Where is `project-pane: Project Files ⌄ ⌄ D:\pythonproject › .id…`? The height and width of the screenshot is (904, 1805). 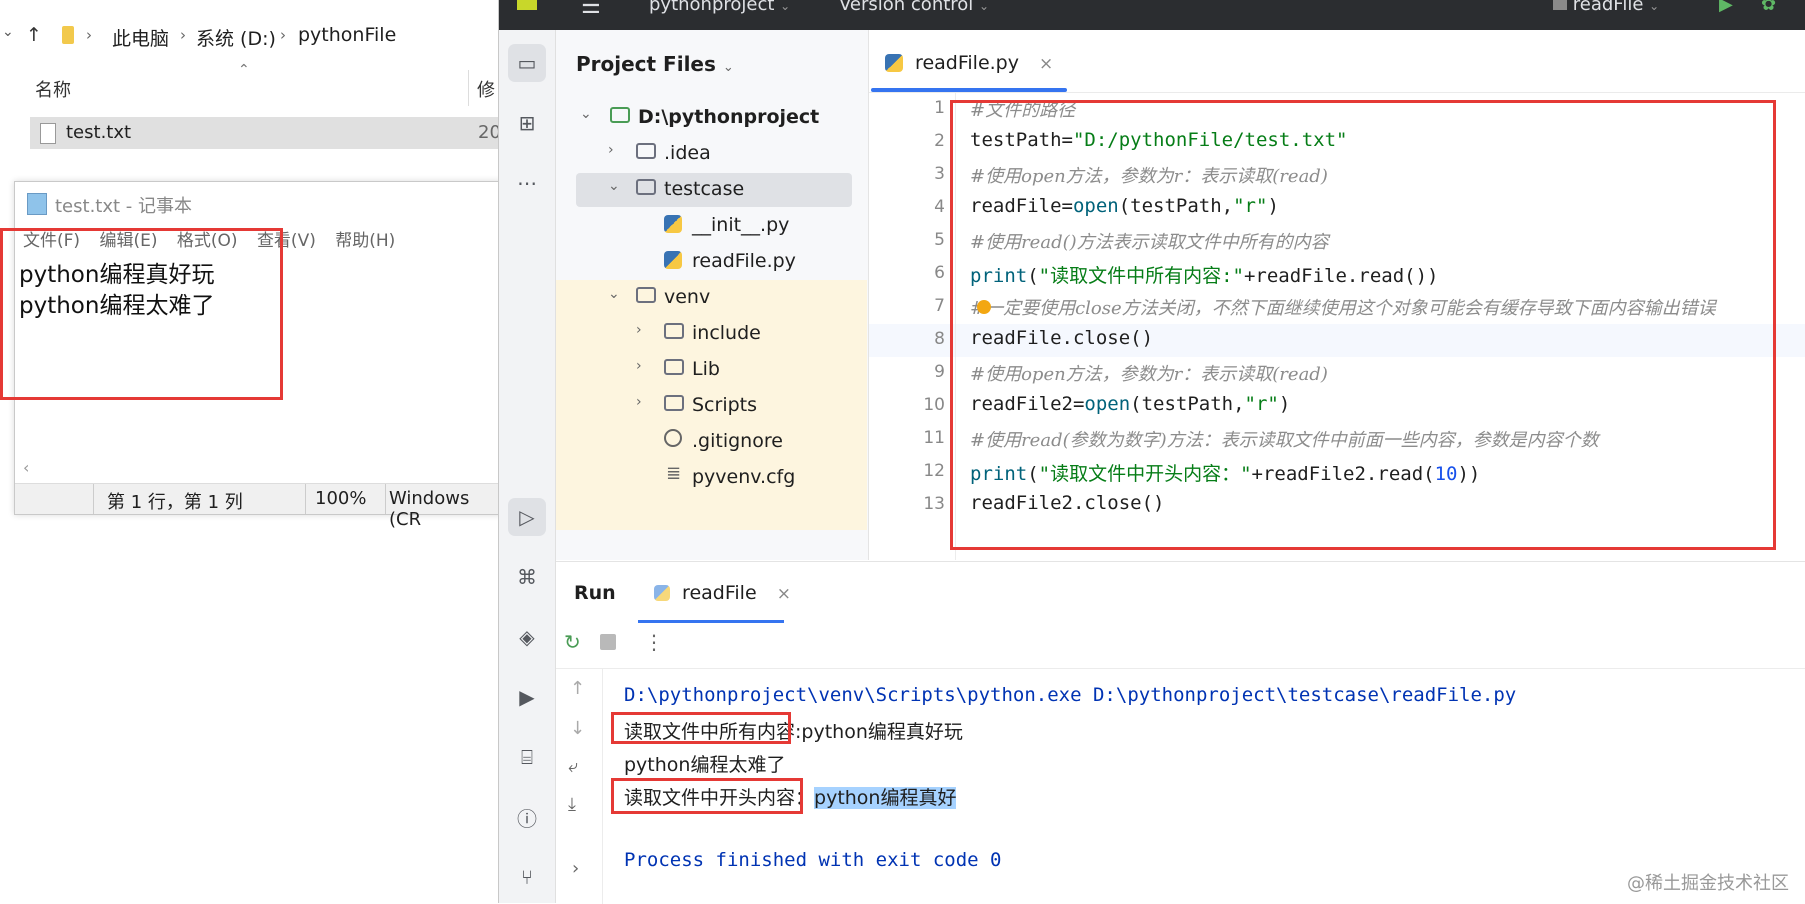 project-pane: Project Files ⌄ ⌄ D:\pythonproject › .id… is located at coordinates (712, 295).